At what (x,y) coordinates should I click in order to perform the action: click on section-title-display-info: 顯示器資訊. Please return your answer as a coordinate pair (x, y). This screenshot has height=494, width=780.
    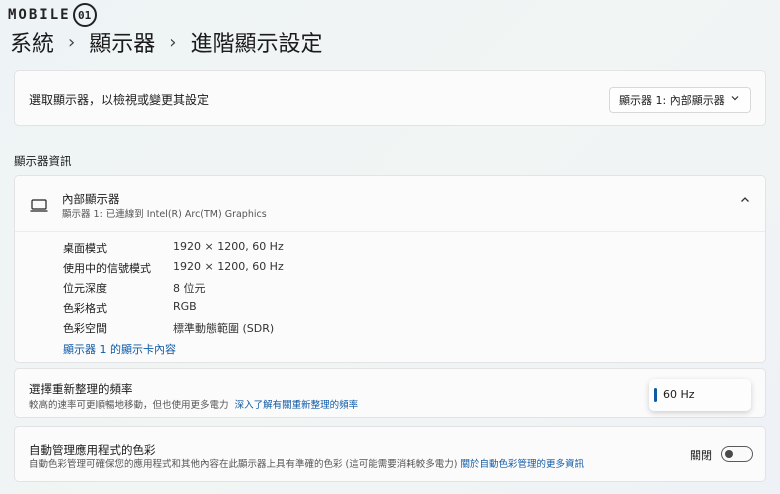
    Looking at the image, I should click on (43, 161).